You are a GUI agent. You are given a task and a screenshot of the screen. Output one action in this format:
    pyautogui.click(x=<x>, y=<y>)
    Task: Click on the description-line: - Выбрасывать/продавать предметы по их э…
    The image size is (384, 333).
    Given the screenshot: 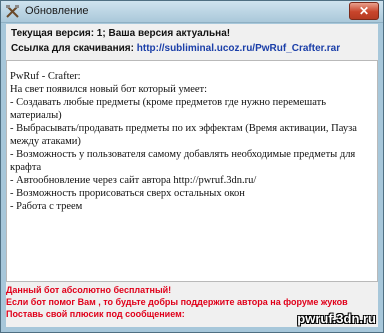 What is the action you would take?
    pyautogui.click(x=183, y=135)
    